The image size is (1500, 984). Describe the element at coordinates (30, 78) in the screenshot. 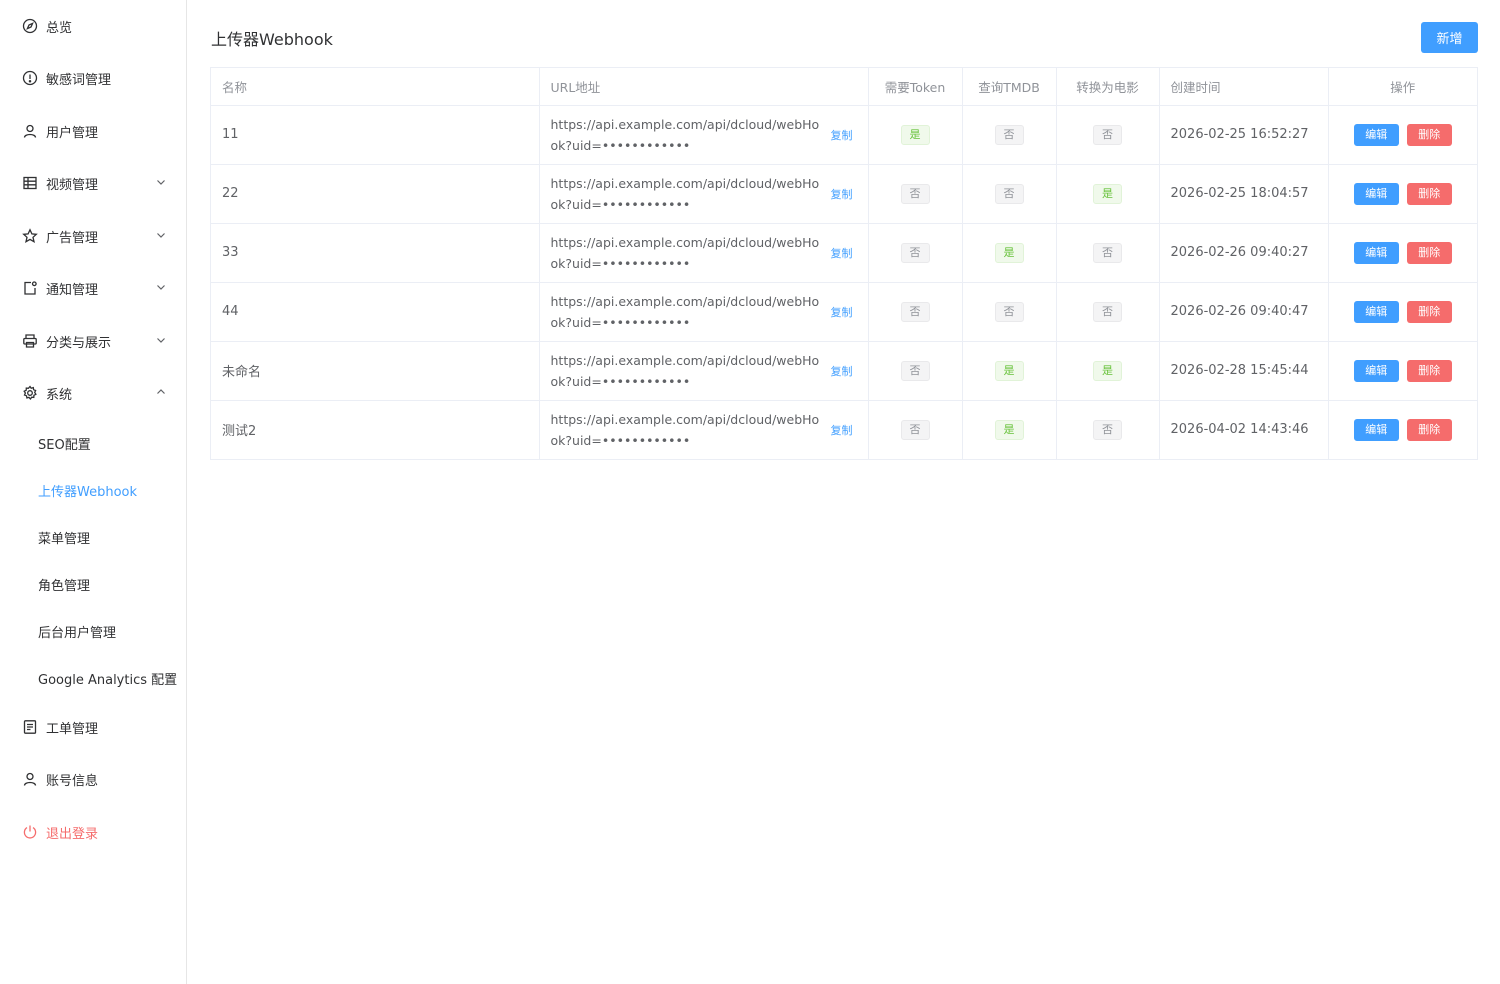

I see `alert-circle-icon` at that location.